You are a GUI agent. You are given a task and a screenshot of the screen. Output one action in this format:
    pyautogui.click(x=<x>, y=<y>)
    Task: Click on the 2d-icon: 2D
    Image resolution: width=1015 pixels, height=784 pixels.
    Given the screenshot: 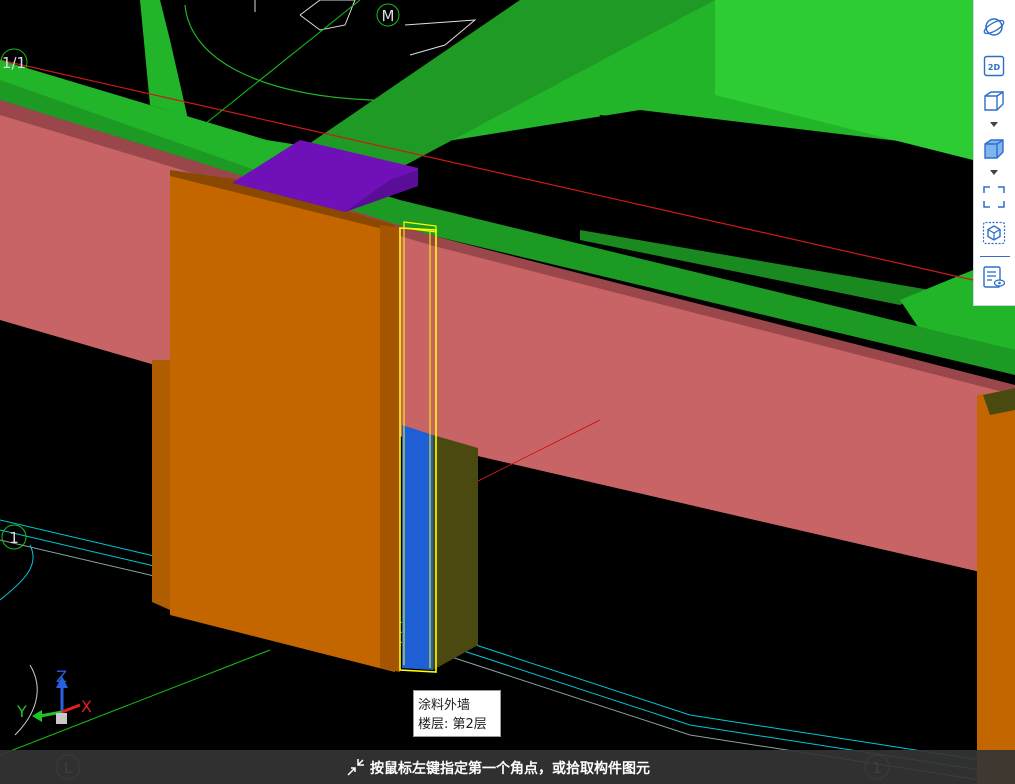 What is the action you would take?
    pyautogui.click(x=994, y=66)
    